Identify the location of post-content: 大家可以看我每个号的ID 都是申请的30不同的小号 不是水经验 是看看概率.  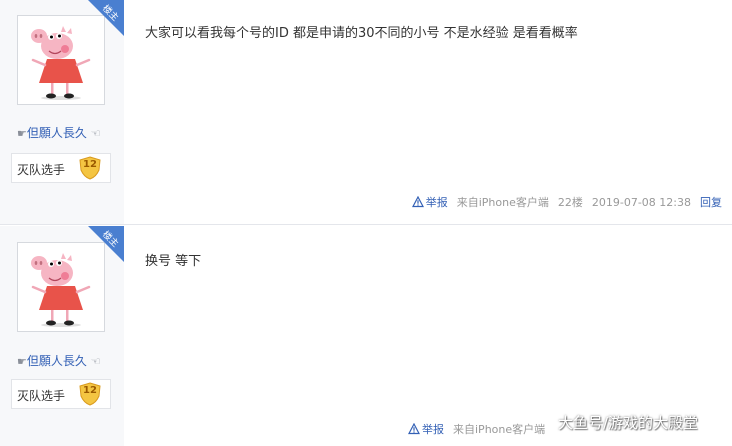
(361, 33).